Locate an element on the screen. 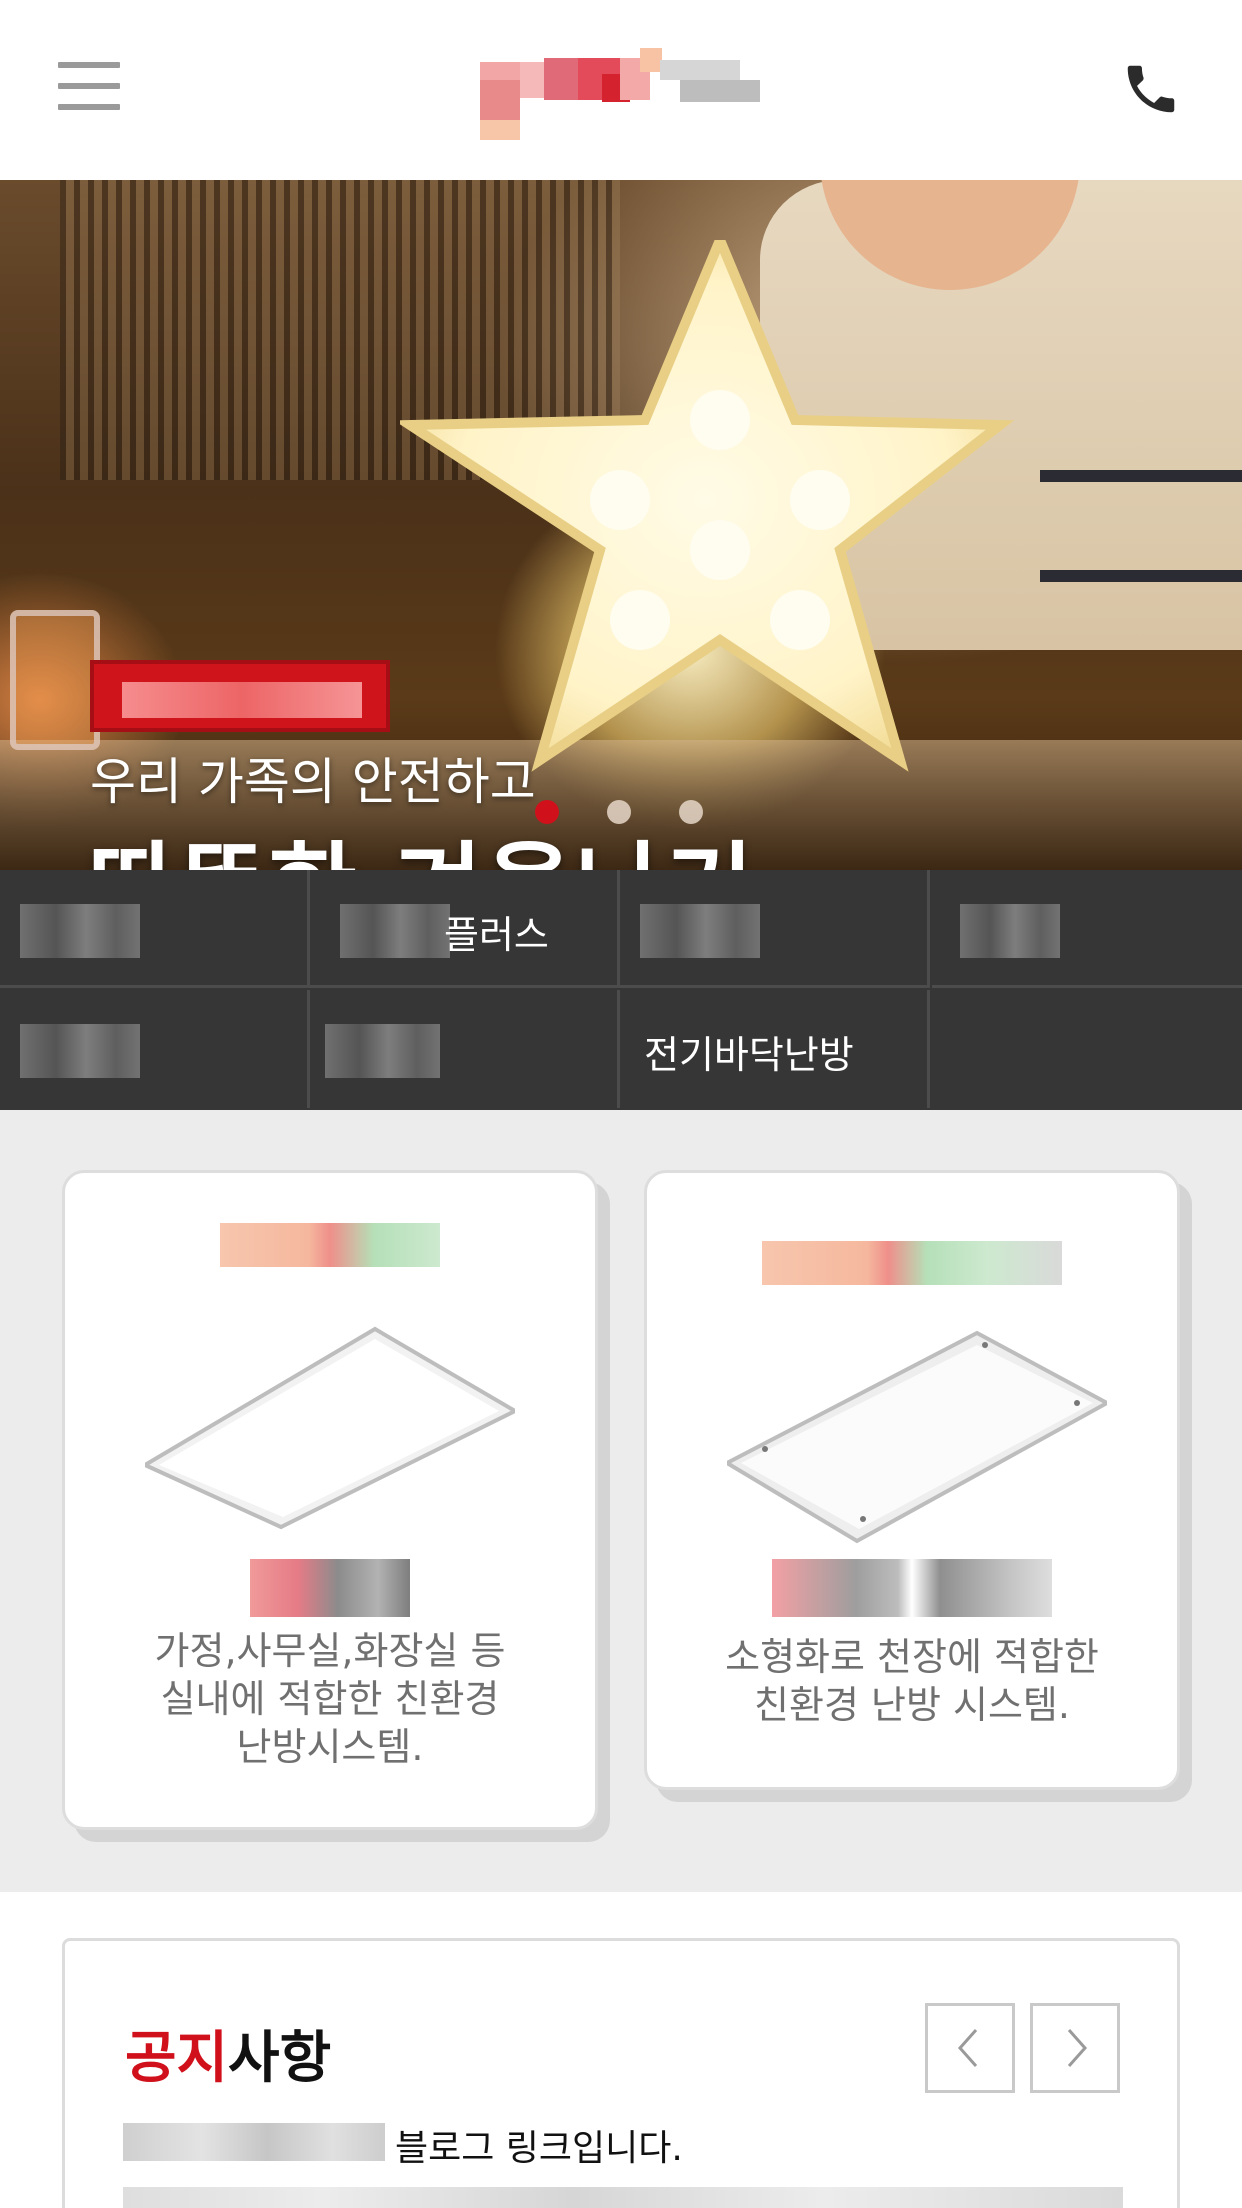 The height and width of the screenshot is (2208, 1242). category-menu: 플러스 전기바닥난방 is located at coordinates (621, 990).